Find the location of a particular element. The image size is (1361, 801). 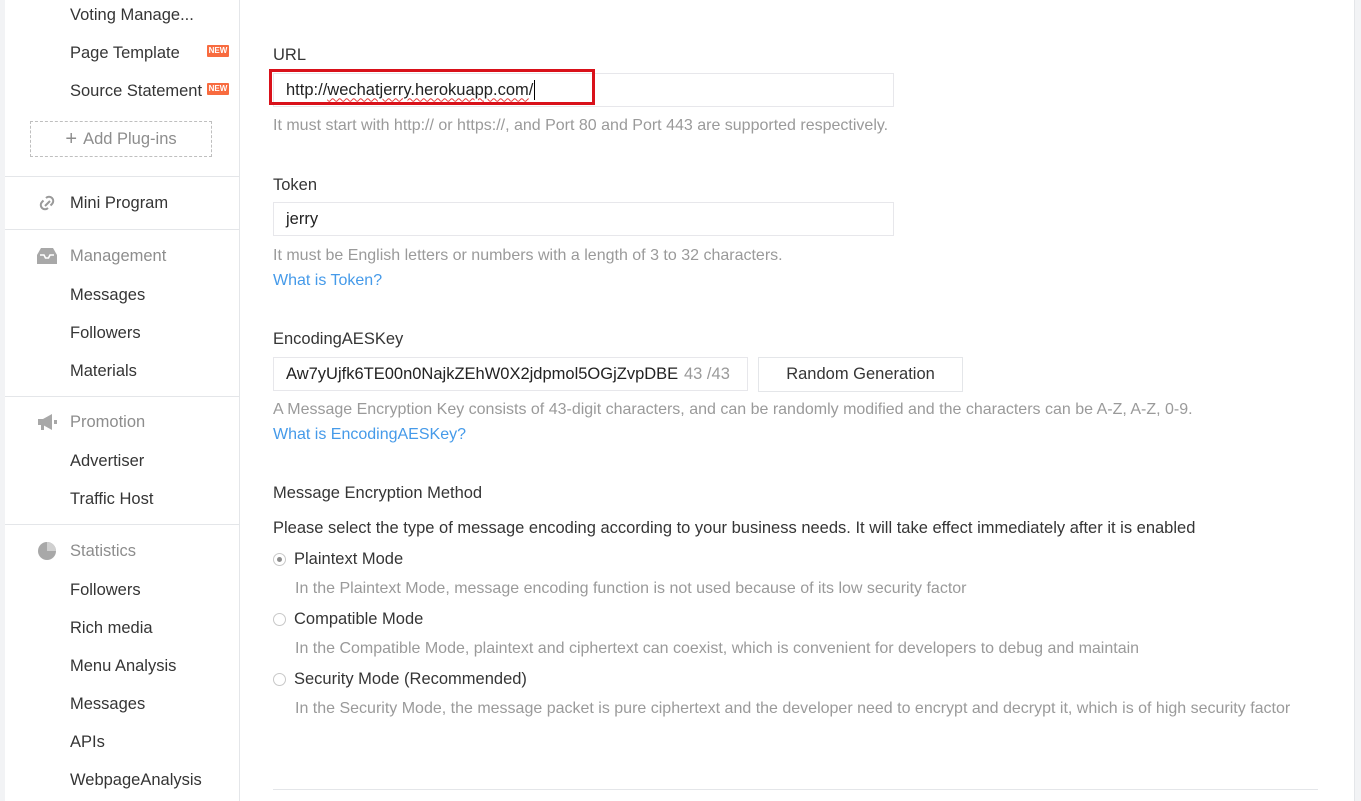

aes-char-counter: 43 /43 is located at coordinates (707, 373).